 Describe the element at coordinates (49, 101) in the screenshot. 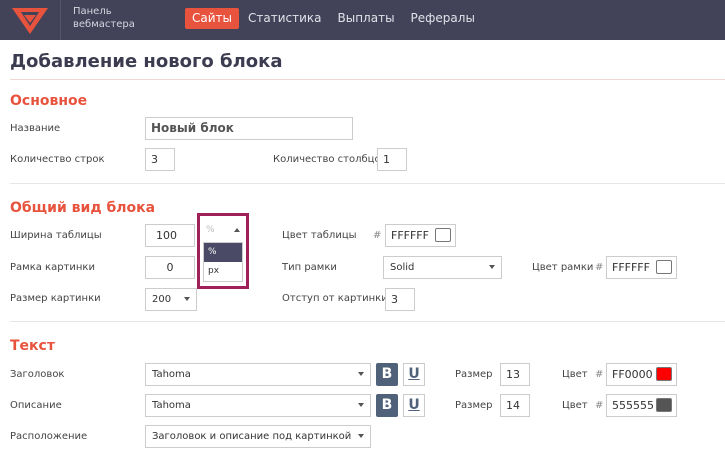

I see `section-basic-title: Основное` at that location.